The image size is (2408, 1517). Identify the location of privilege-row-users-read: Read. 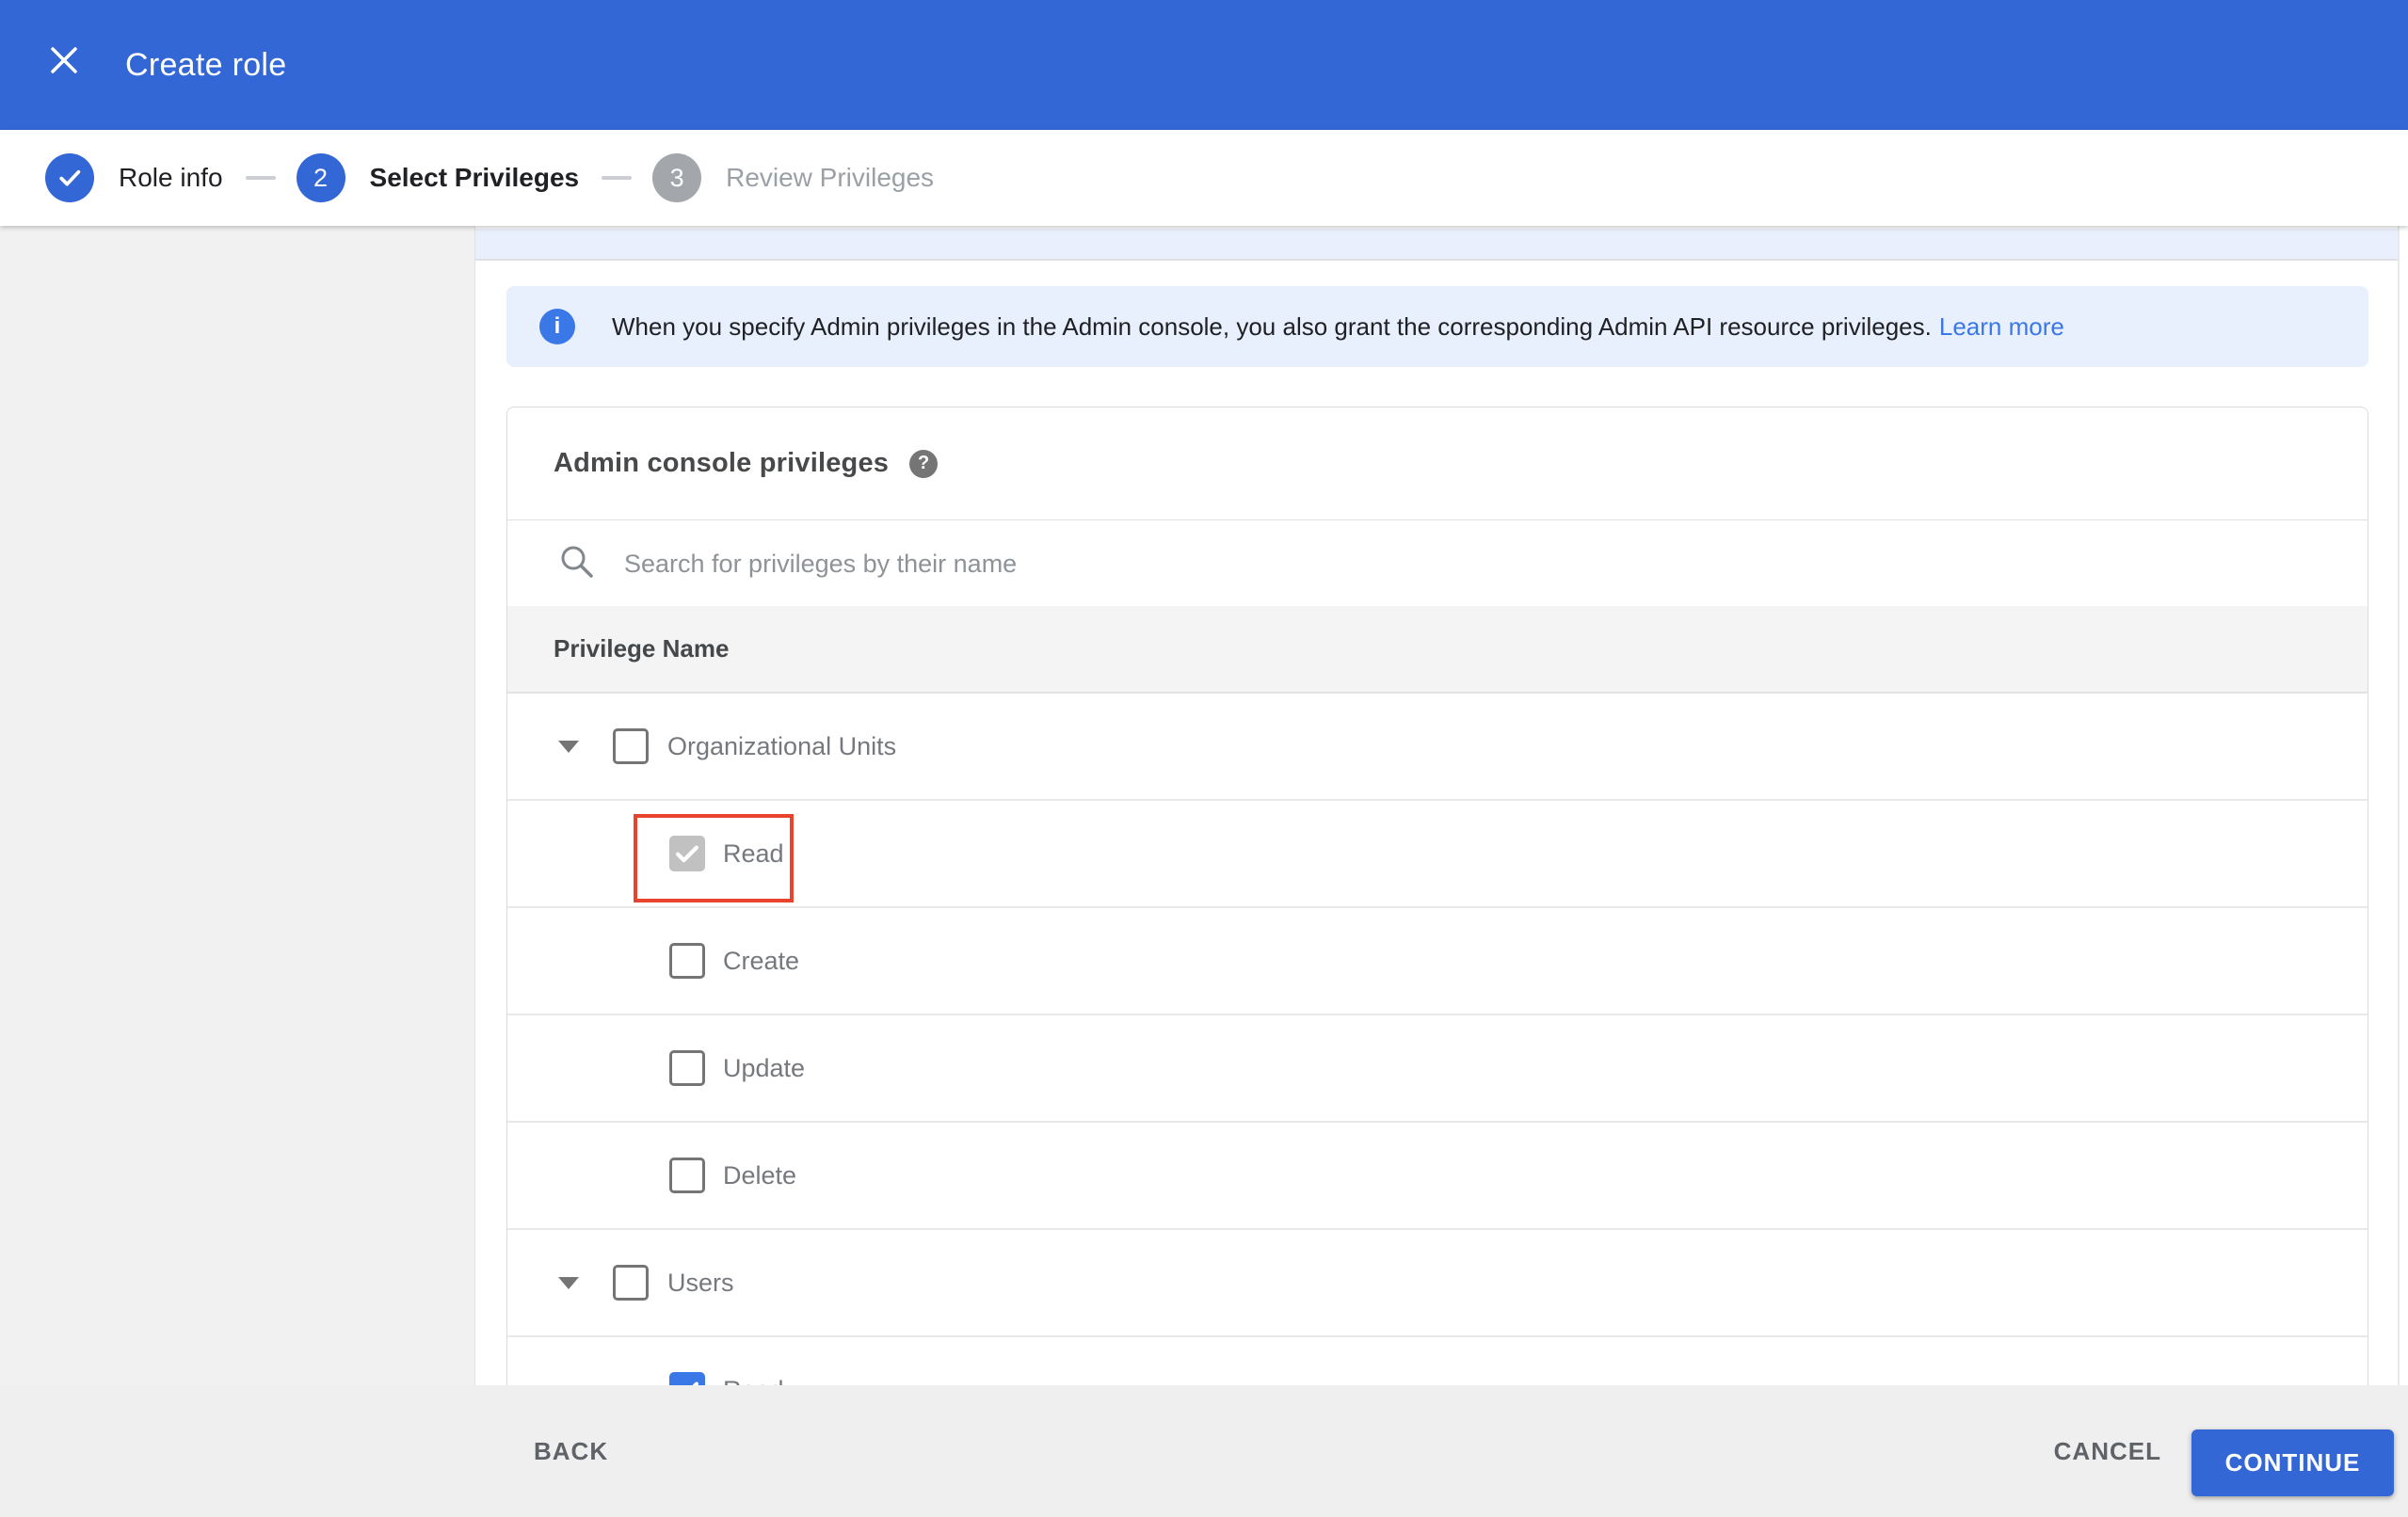
(1437, 1361).